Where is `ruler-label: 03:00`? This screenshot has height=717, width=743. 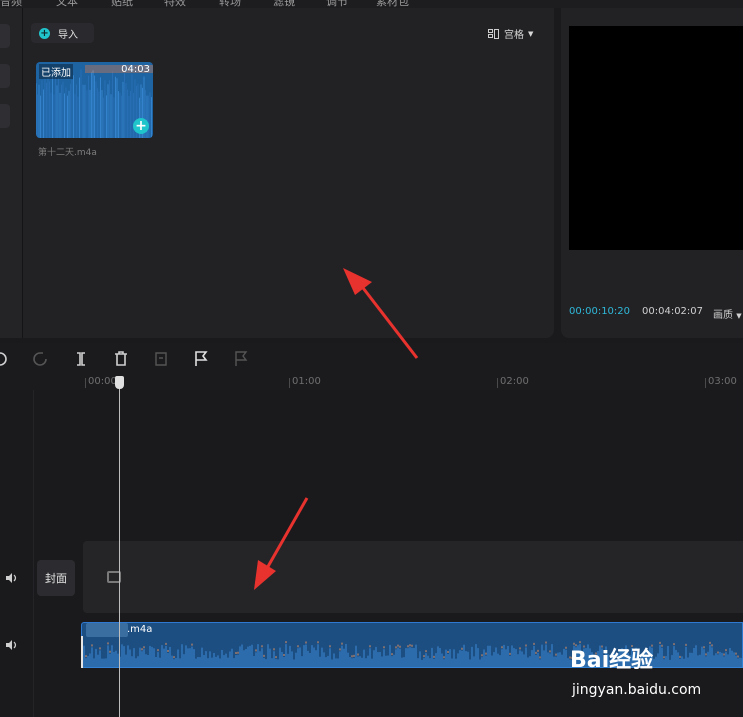 ruler-label: 03:00 is located at coordinates (722, 381).